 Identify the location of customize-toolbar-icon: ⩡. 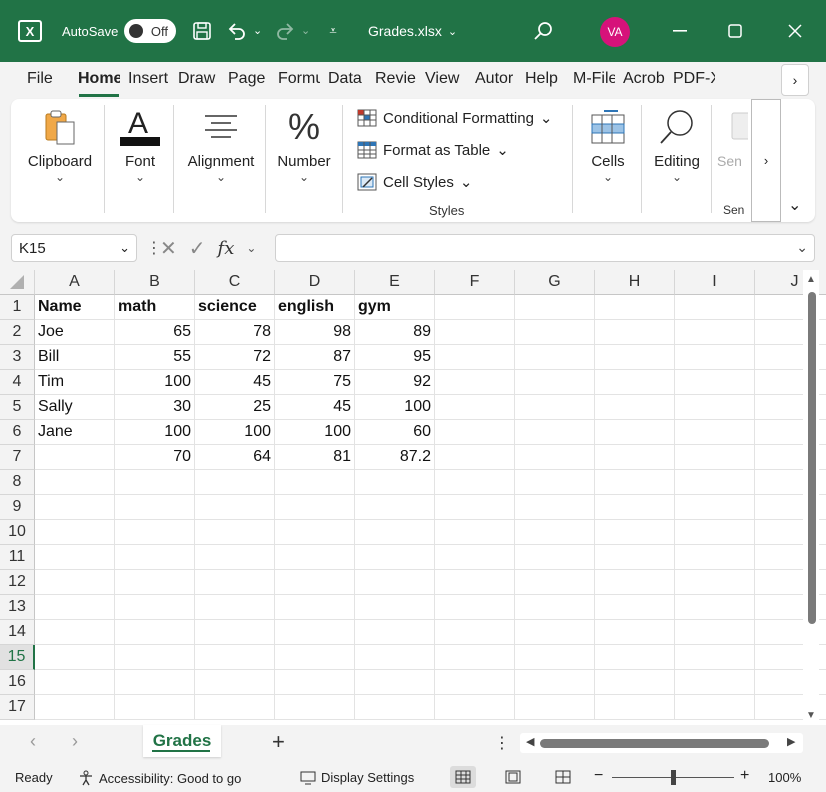
(333, 31).